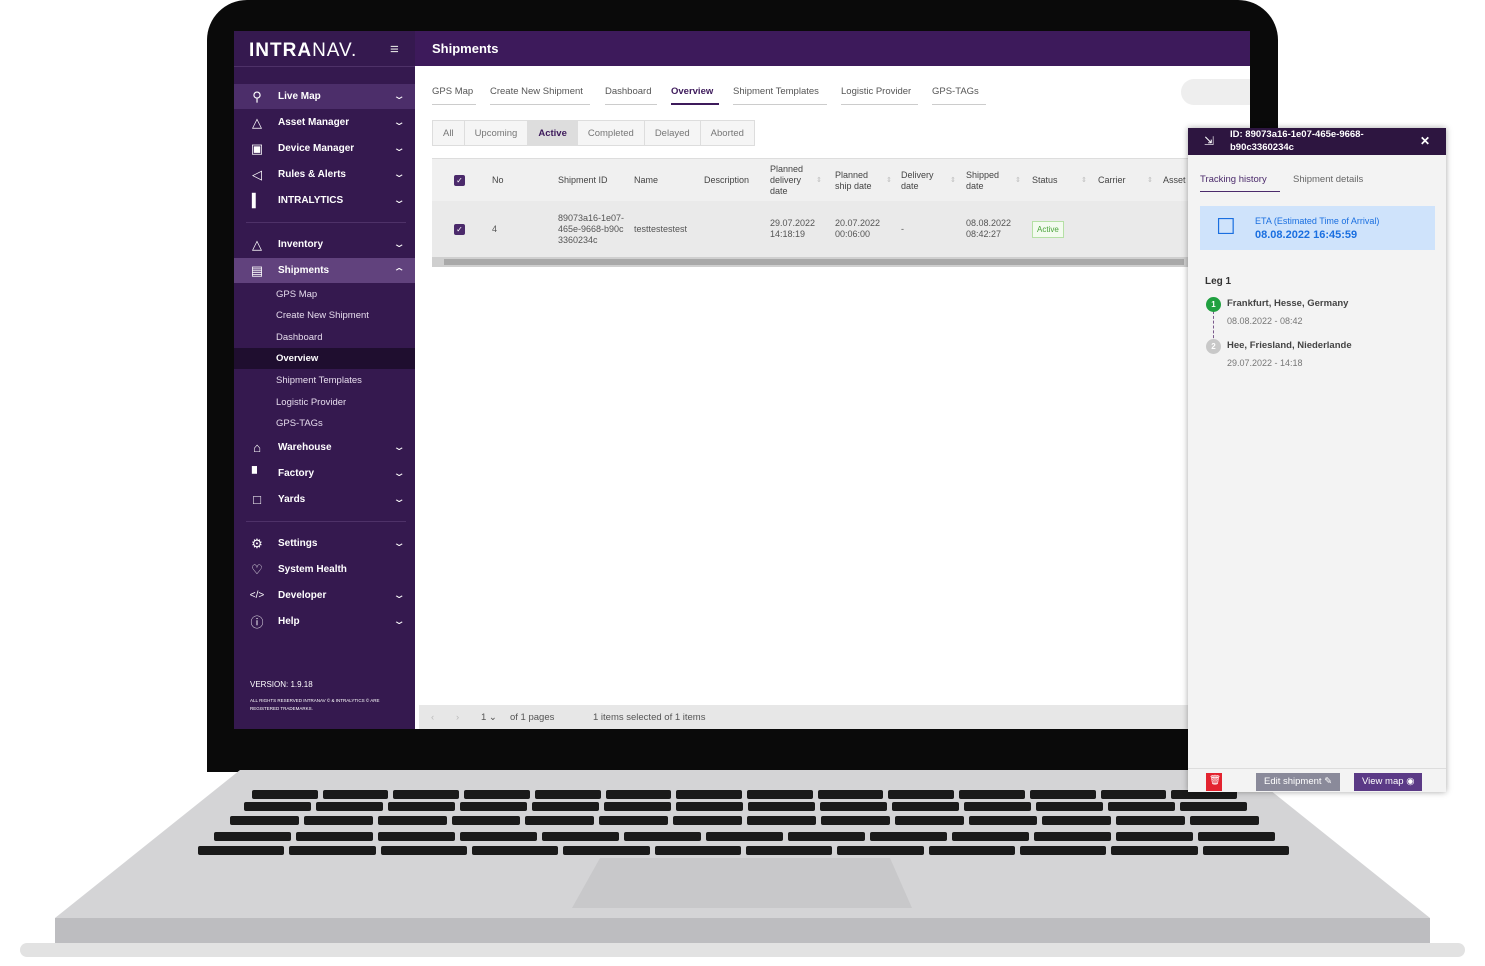 This screenshot has width=1485, height=966. I want to click on sidebar-item-rules-alerts: ◁ Rules & Alerts ⌄, so click(324, 174).